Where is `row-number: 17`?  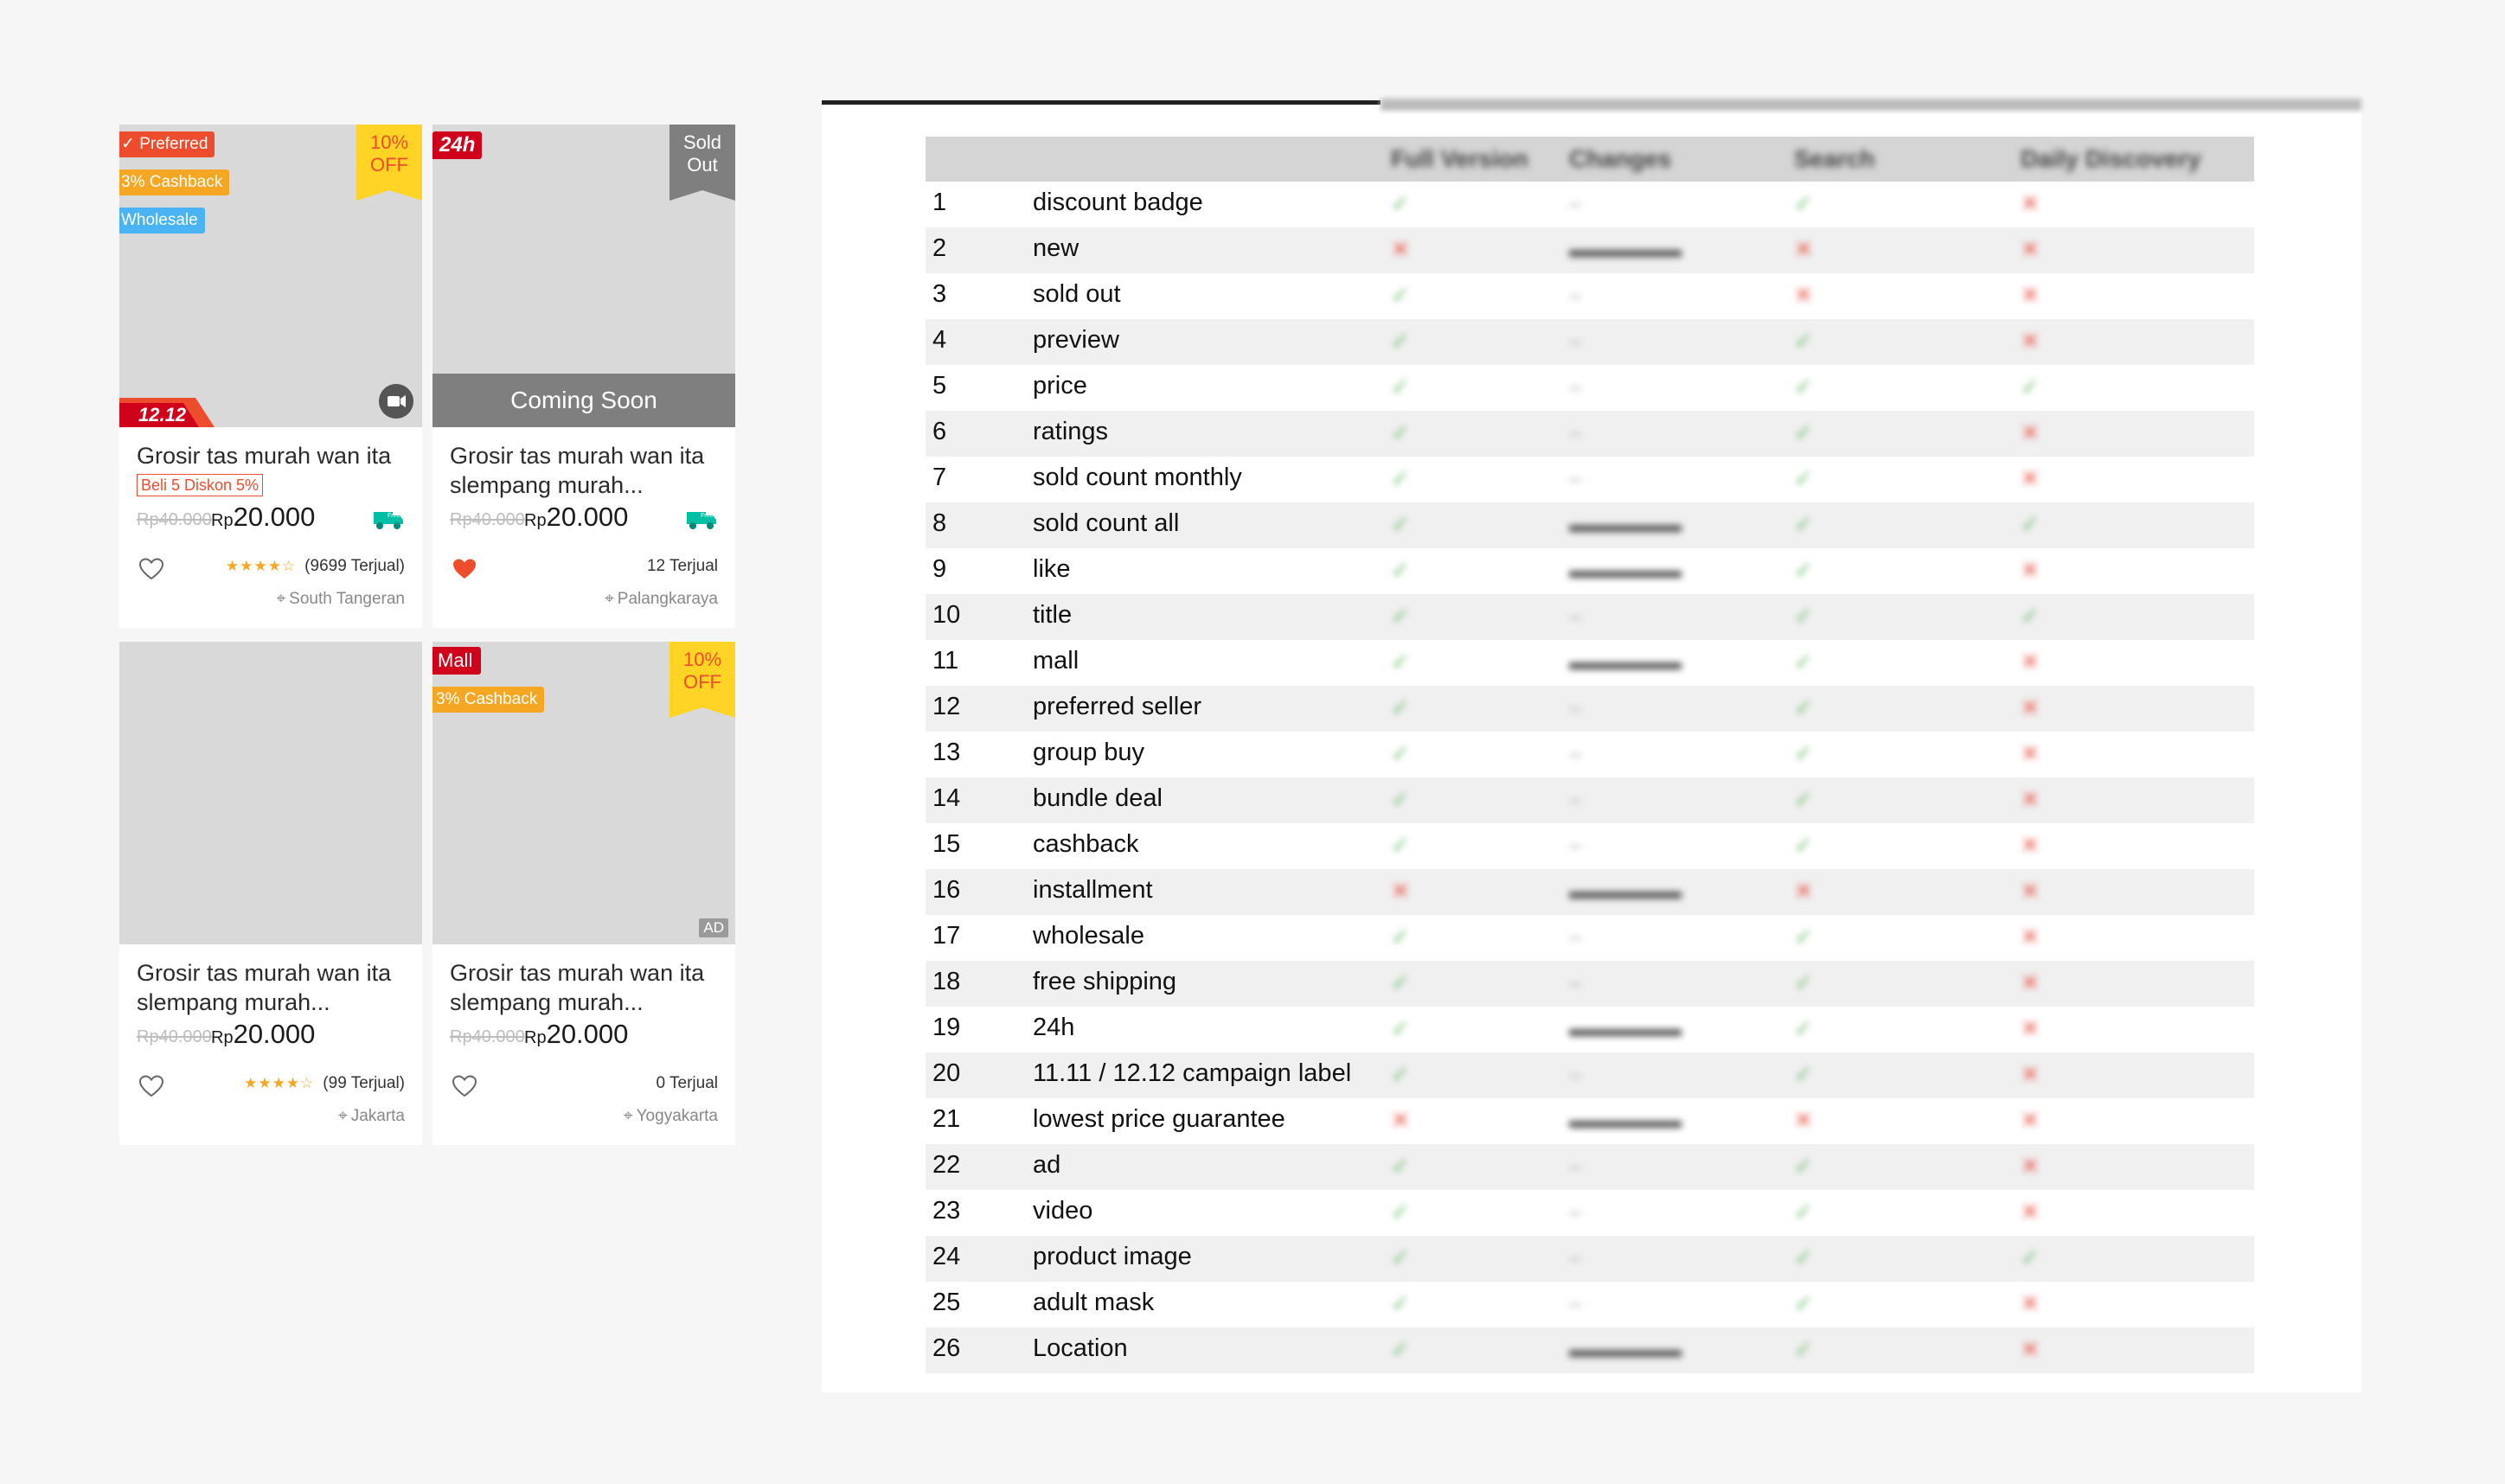 row-number: 17 is located at coordinates (946, 936).